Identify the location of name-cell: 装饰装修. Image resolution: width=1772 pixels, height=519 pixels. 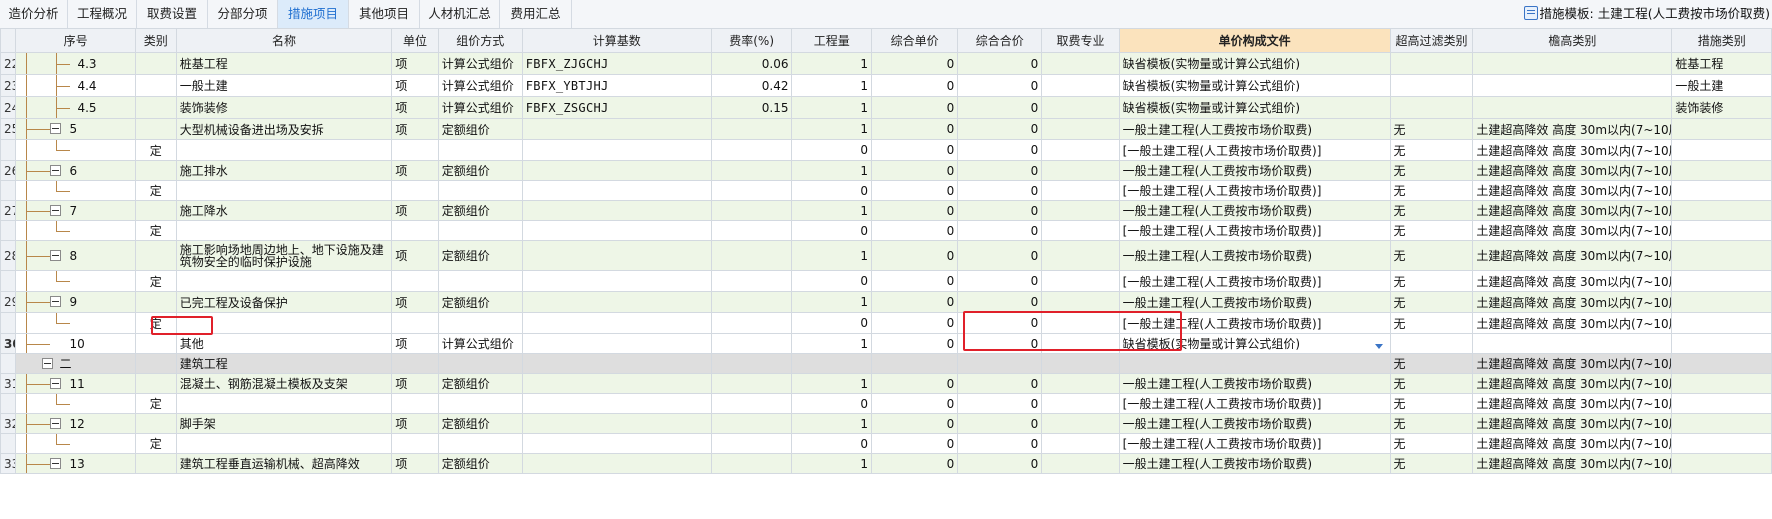
(284, 107).